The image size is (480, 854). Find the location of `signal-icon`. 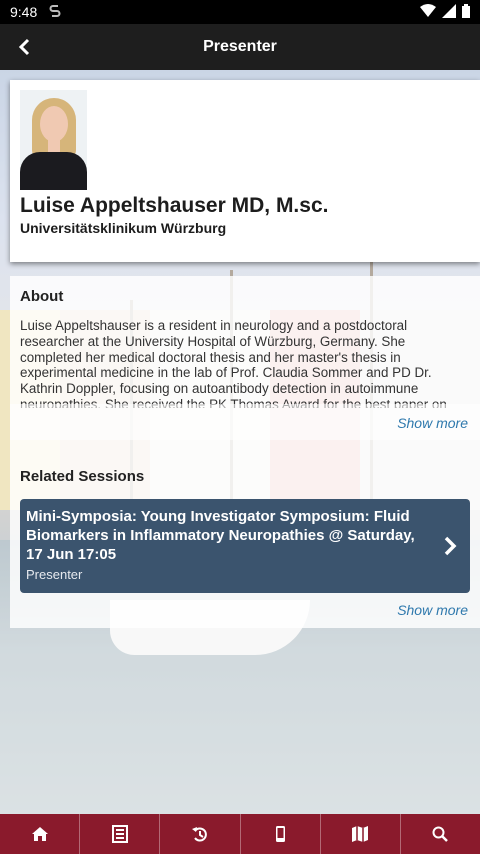

signal-icon is located at coordinates (449, 12).